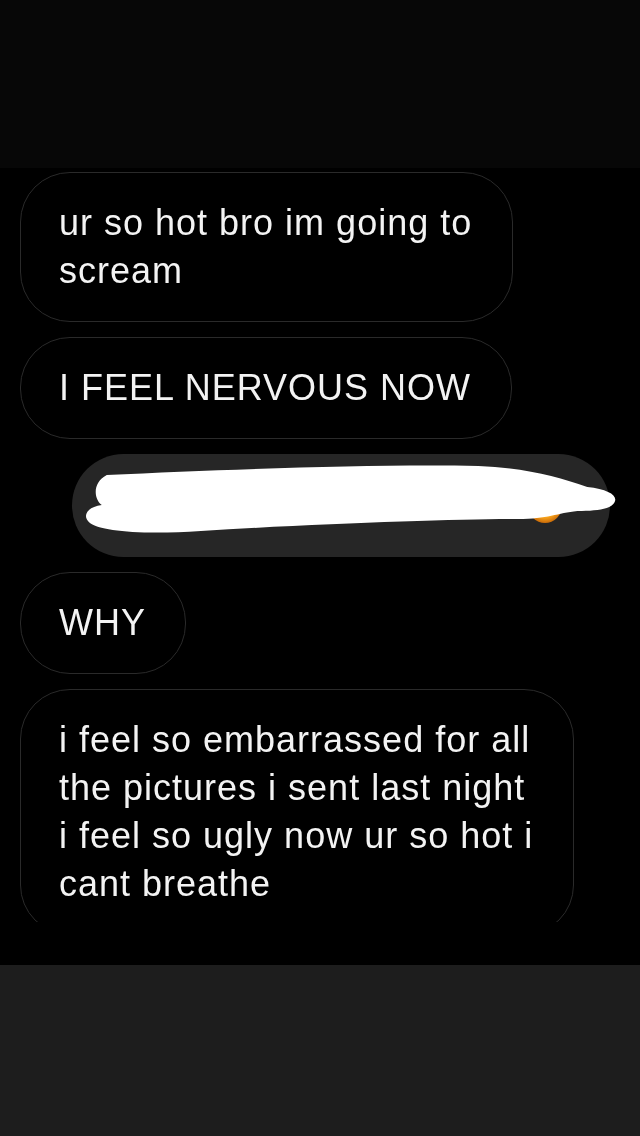  Describe the element at coordinates (296, 811) in the screenshot. I see `message-text: i feel so embarrassed for all the pictures i sent last night i feel so ugly now ur so hot i cant breathe` at that location.